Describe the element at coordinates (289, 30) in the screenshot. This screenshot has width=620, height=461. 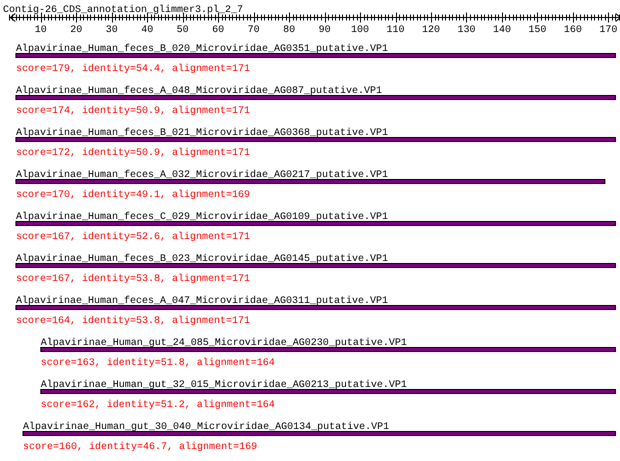
I see `tick-label: 80` at that location.